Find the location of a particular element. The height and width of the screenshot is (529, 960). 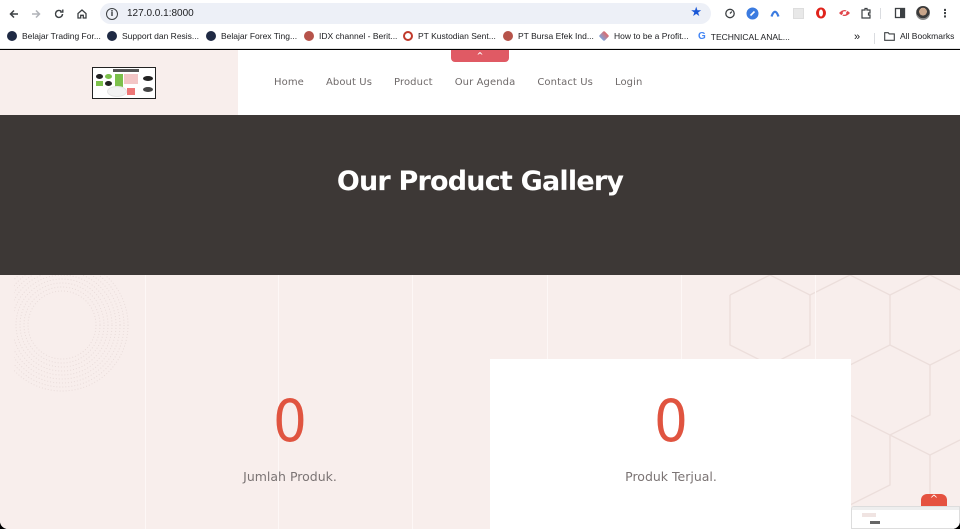

reload-icon is located at coordinates (59, 14).